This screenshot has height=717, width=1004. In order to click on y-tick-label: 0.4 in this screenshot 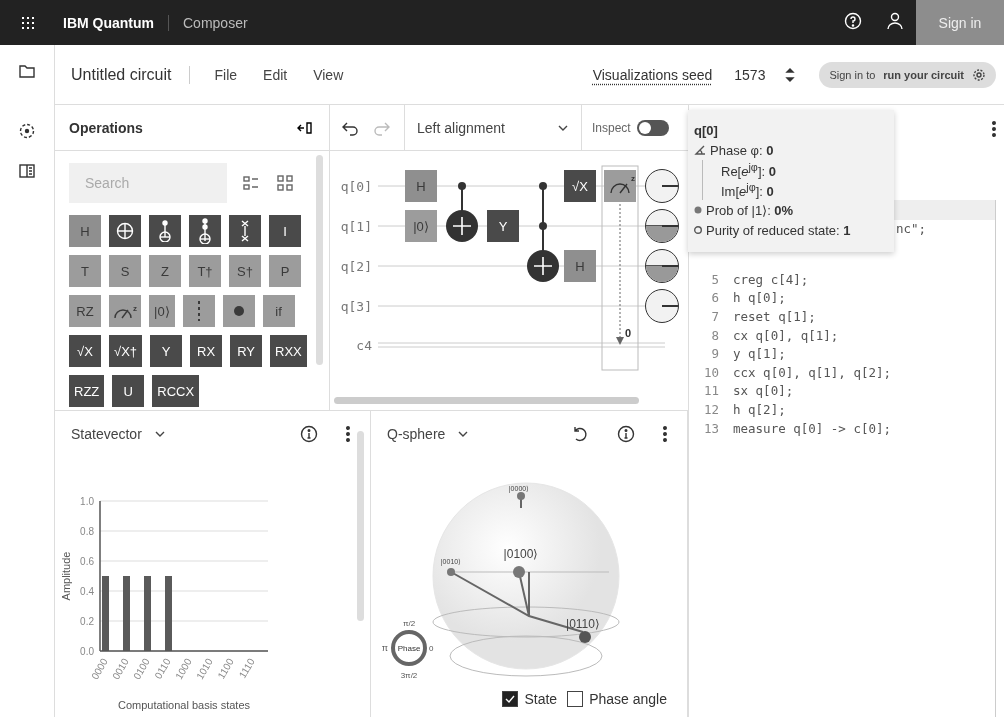, I will do `click(87, 591)`.